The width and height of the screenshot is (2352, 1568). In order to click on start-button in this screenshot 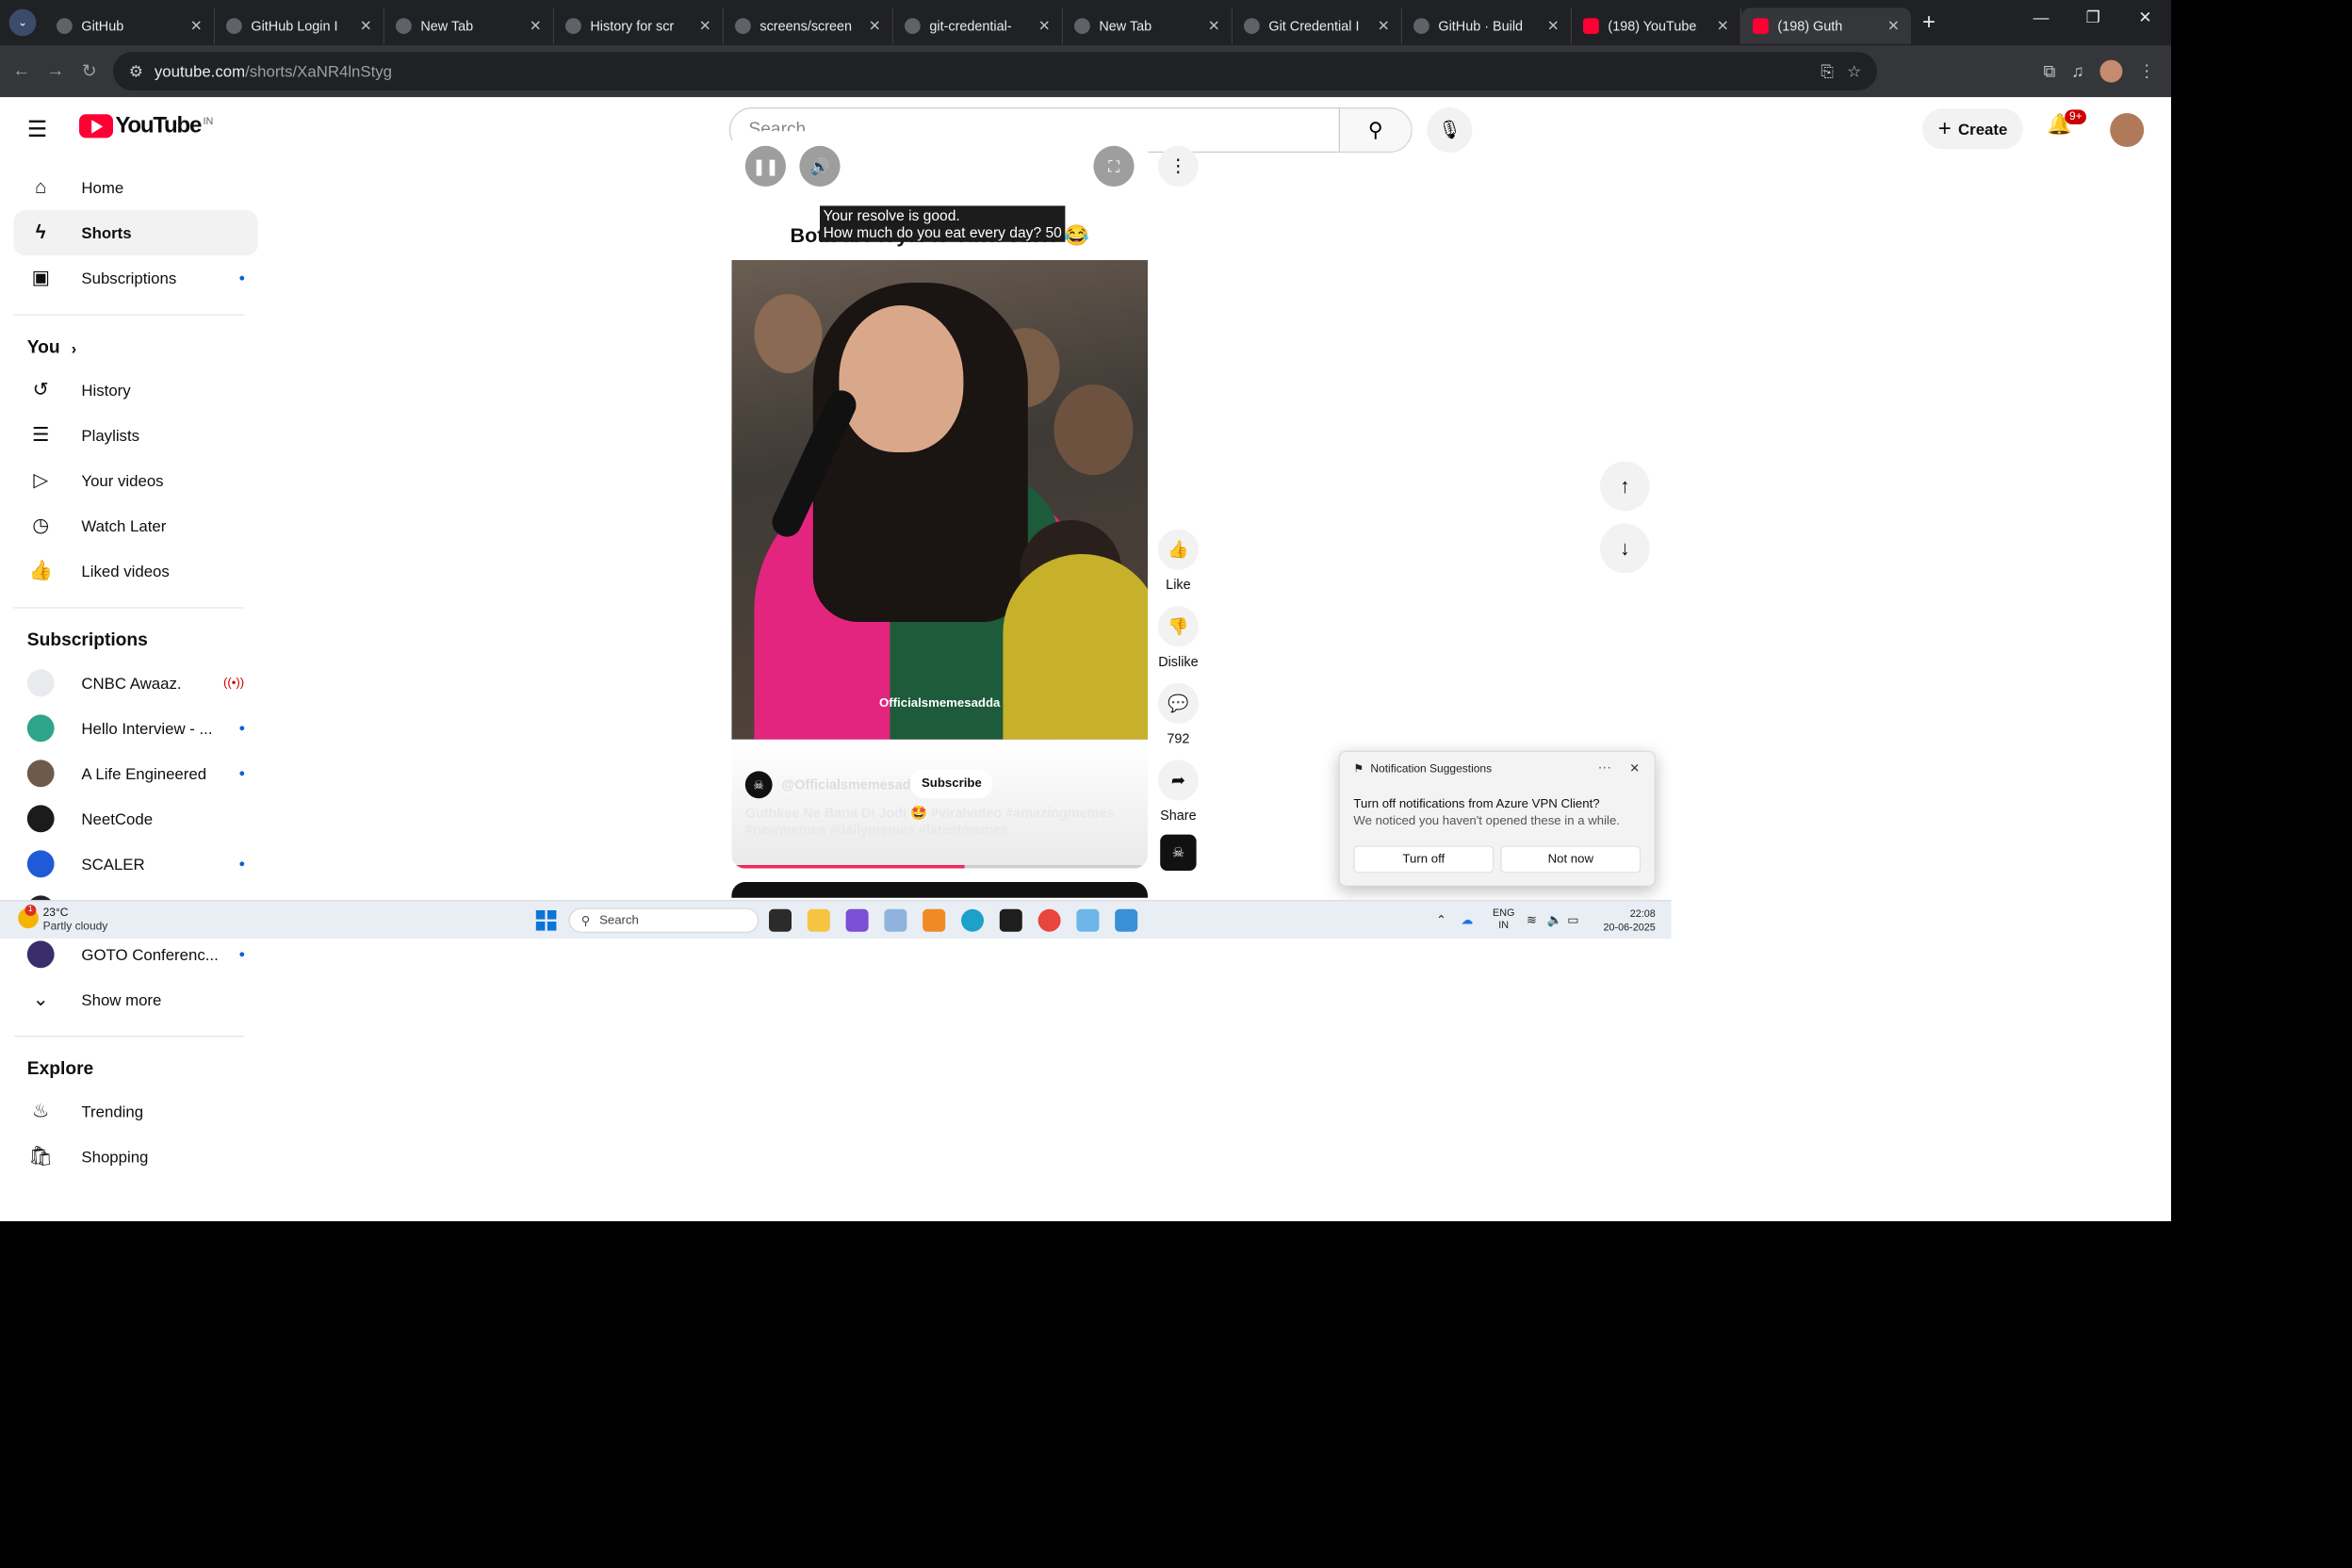, I will do `click(546, 920)`.